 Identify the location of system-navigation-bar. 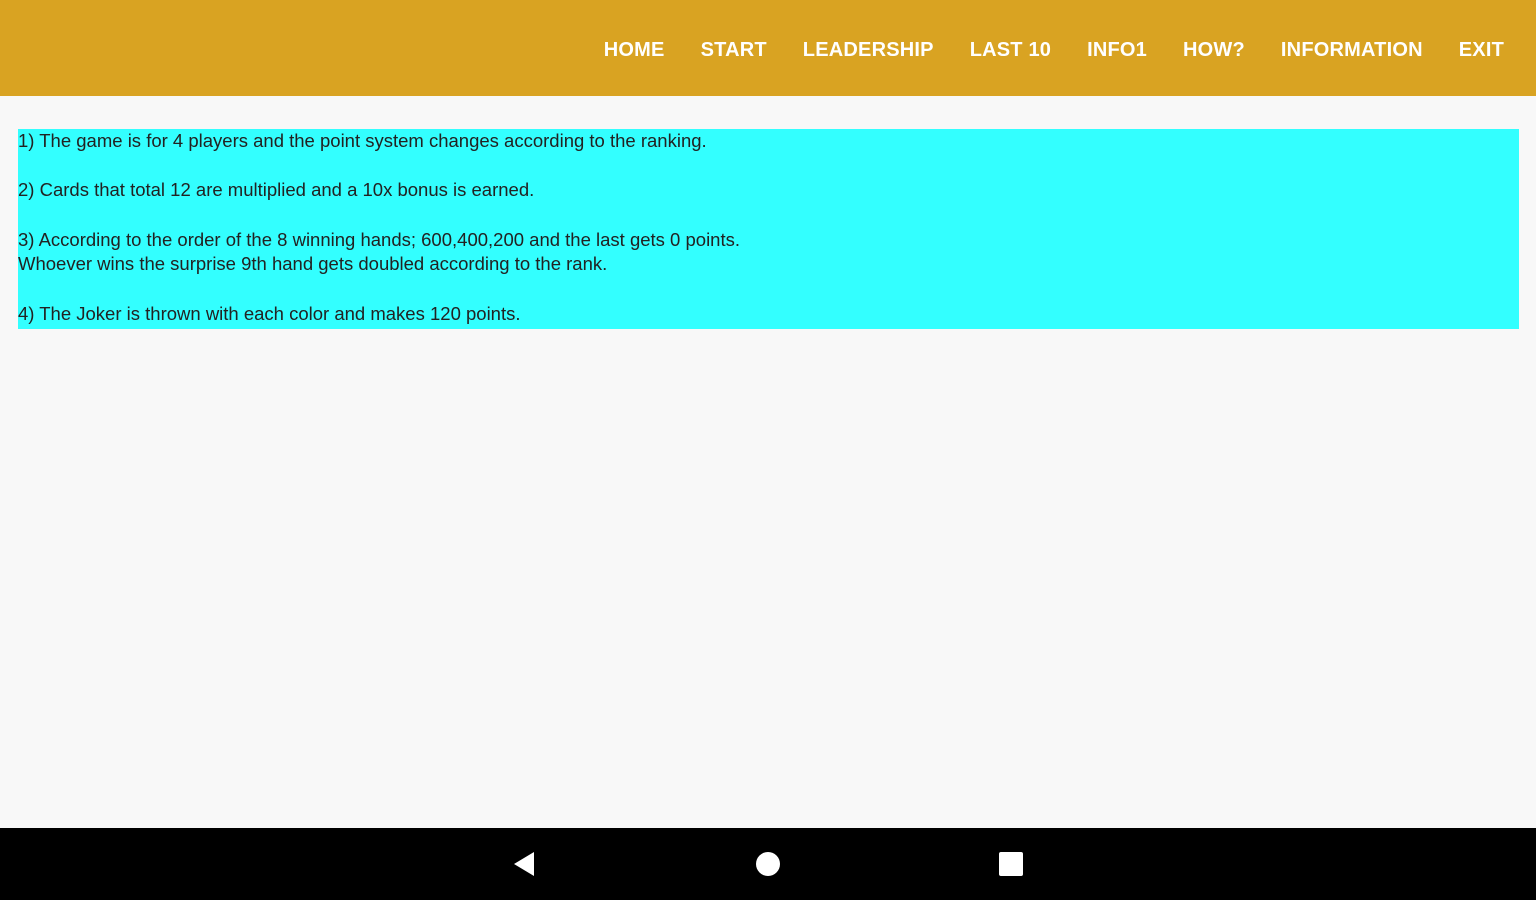
(768, 864).